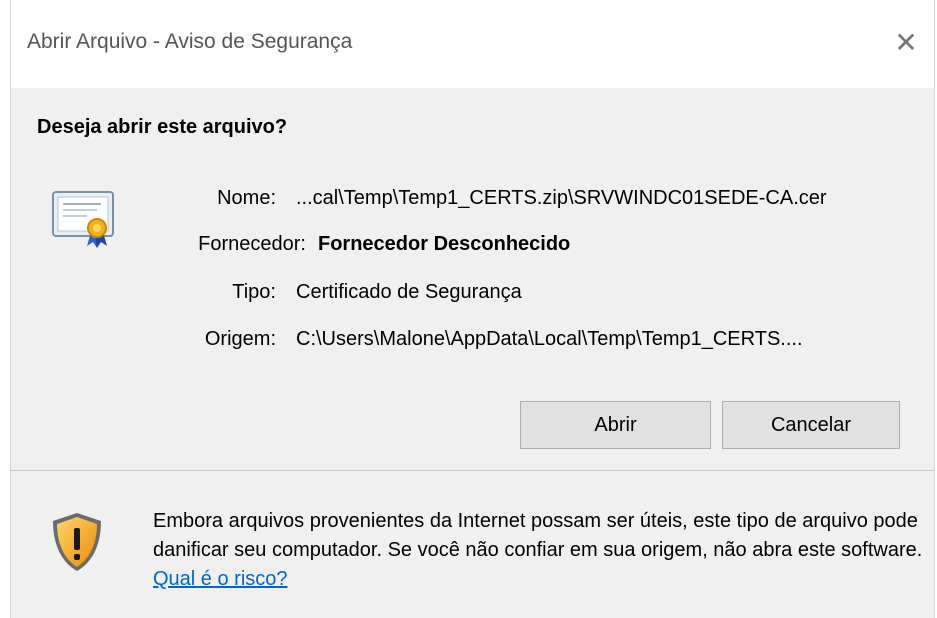  What do you see at coordinates (220, 579) in the screenshot?
I see `risk-link: Qual é o risco?` at bounding box center [220, 579].